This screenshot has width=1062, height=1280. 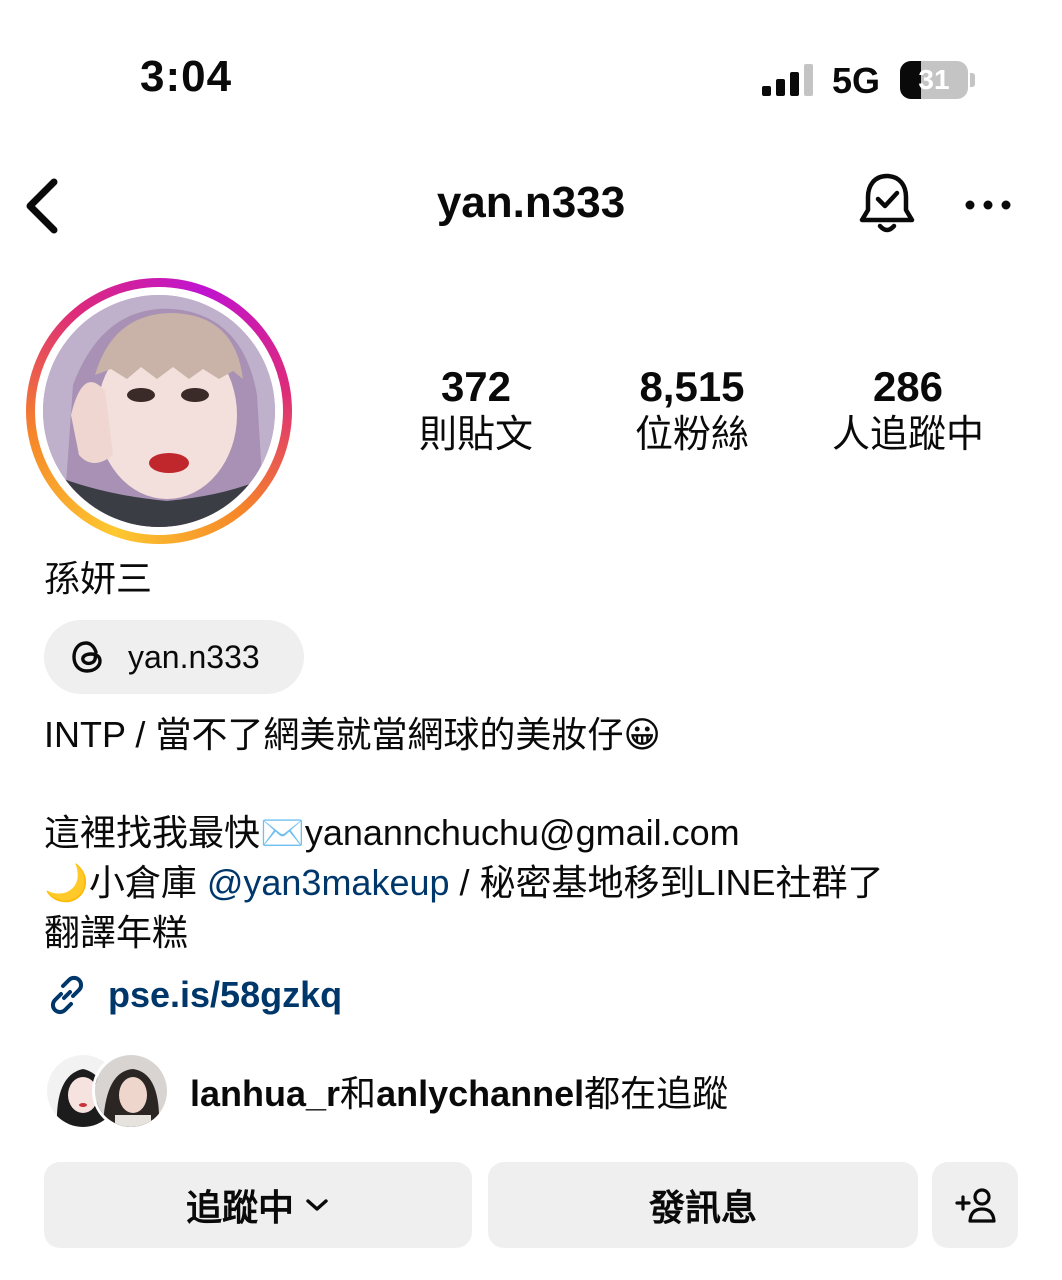 What do you see at coordinates (125, 882) in the screenshot?
I see `bio-line-3-prefix: 🌙小倉庫` at bounding box center [125, 882].